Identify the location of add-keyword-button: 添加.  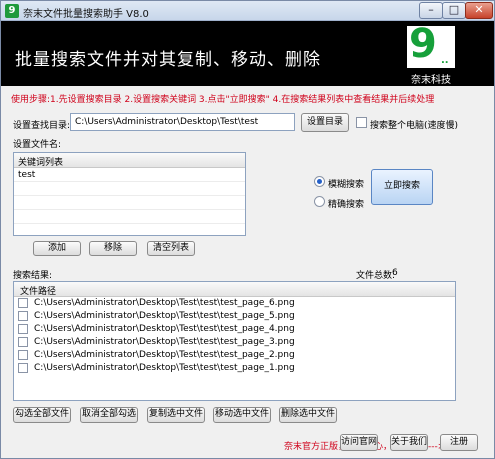
(57, 248).